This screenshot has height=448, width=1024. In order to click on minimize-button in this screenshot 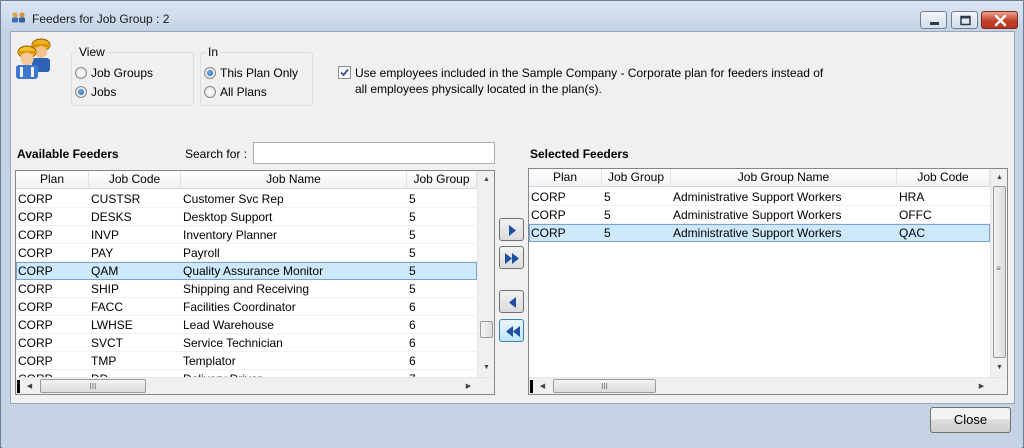, I will do `click(933, 20)`.